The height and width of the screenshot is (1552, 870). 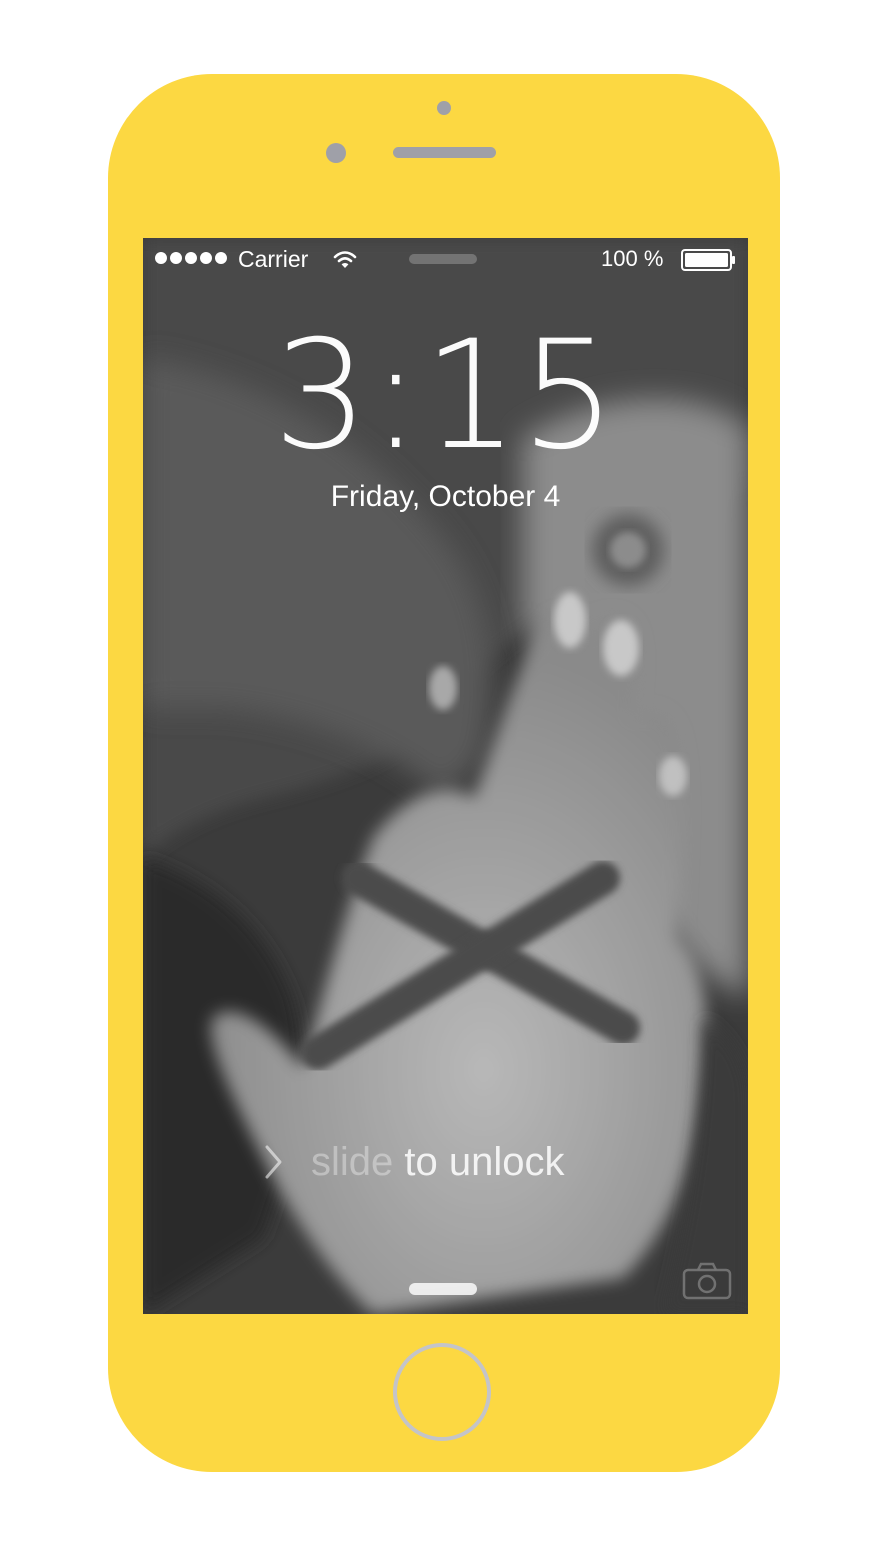 I want to click on status-bar: Carrier 100 %, so click(x=445, y=259).